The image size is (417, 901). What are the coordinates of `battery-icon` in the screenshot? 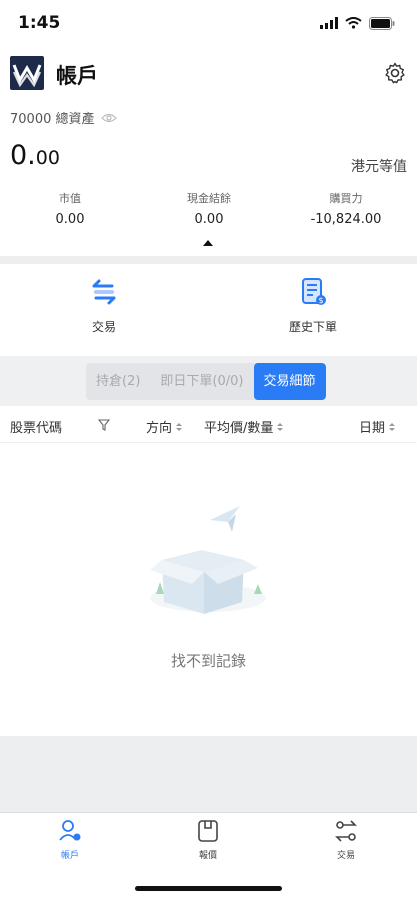 It's located at (382, 23).